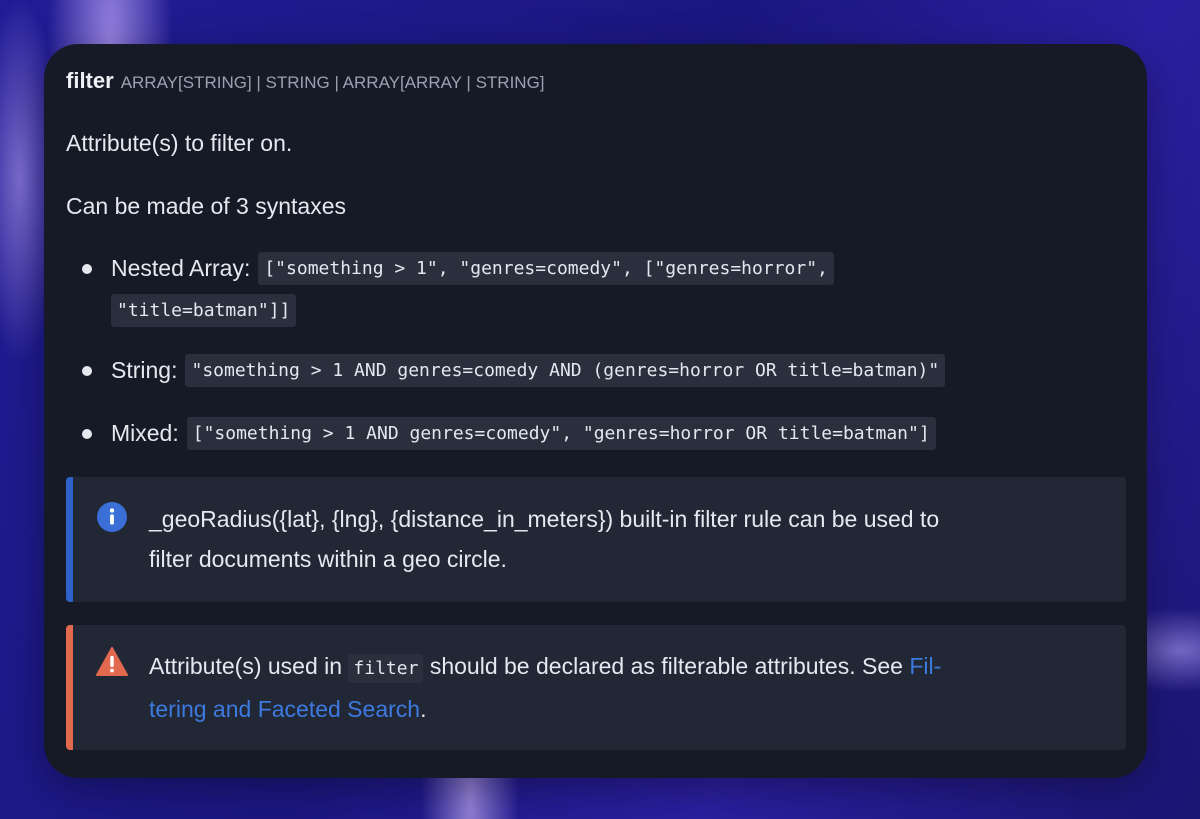 The height and width of the screenshot is (819, 1200). I want to click on param-description: Attribute(s) to filter on., so click(179, 143).